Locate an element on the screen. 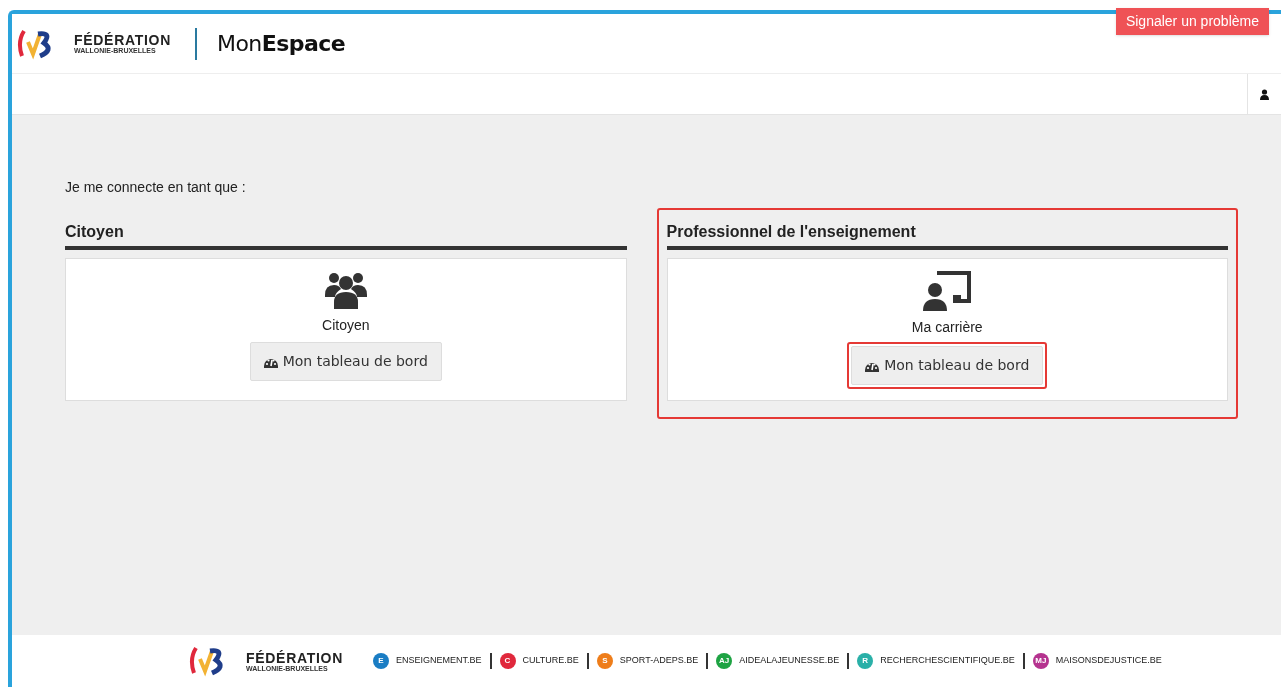 The image size is (1281, 687). site-badge: AJ is located at coordinates (724, 661).